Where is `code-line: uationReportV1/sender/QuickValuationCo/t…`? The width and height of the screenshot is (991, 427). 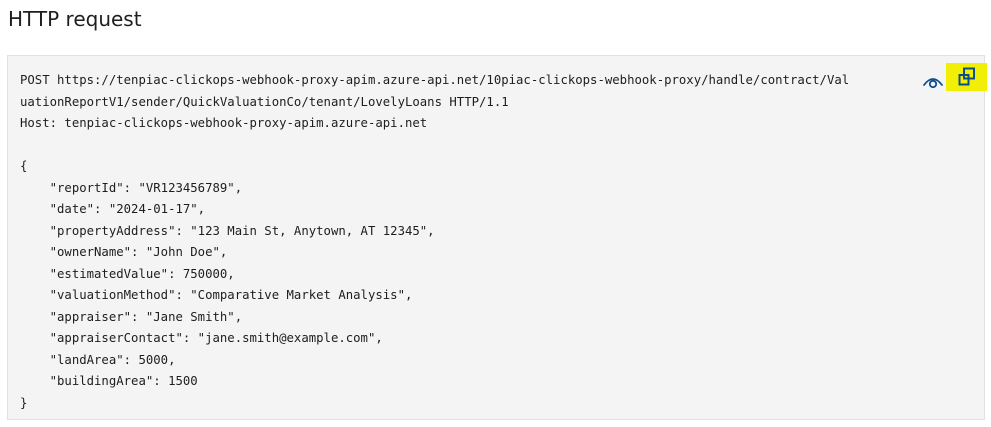 code-line: uationReportV1/sender/QuickValuationCo/t… is located at coordinates (264, 101).